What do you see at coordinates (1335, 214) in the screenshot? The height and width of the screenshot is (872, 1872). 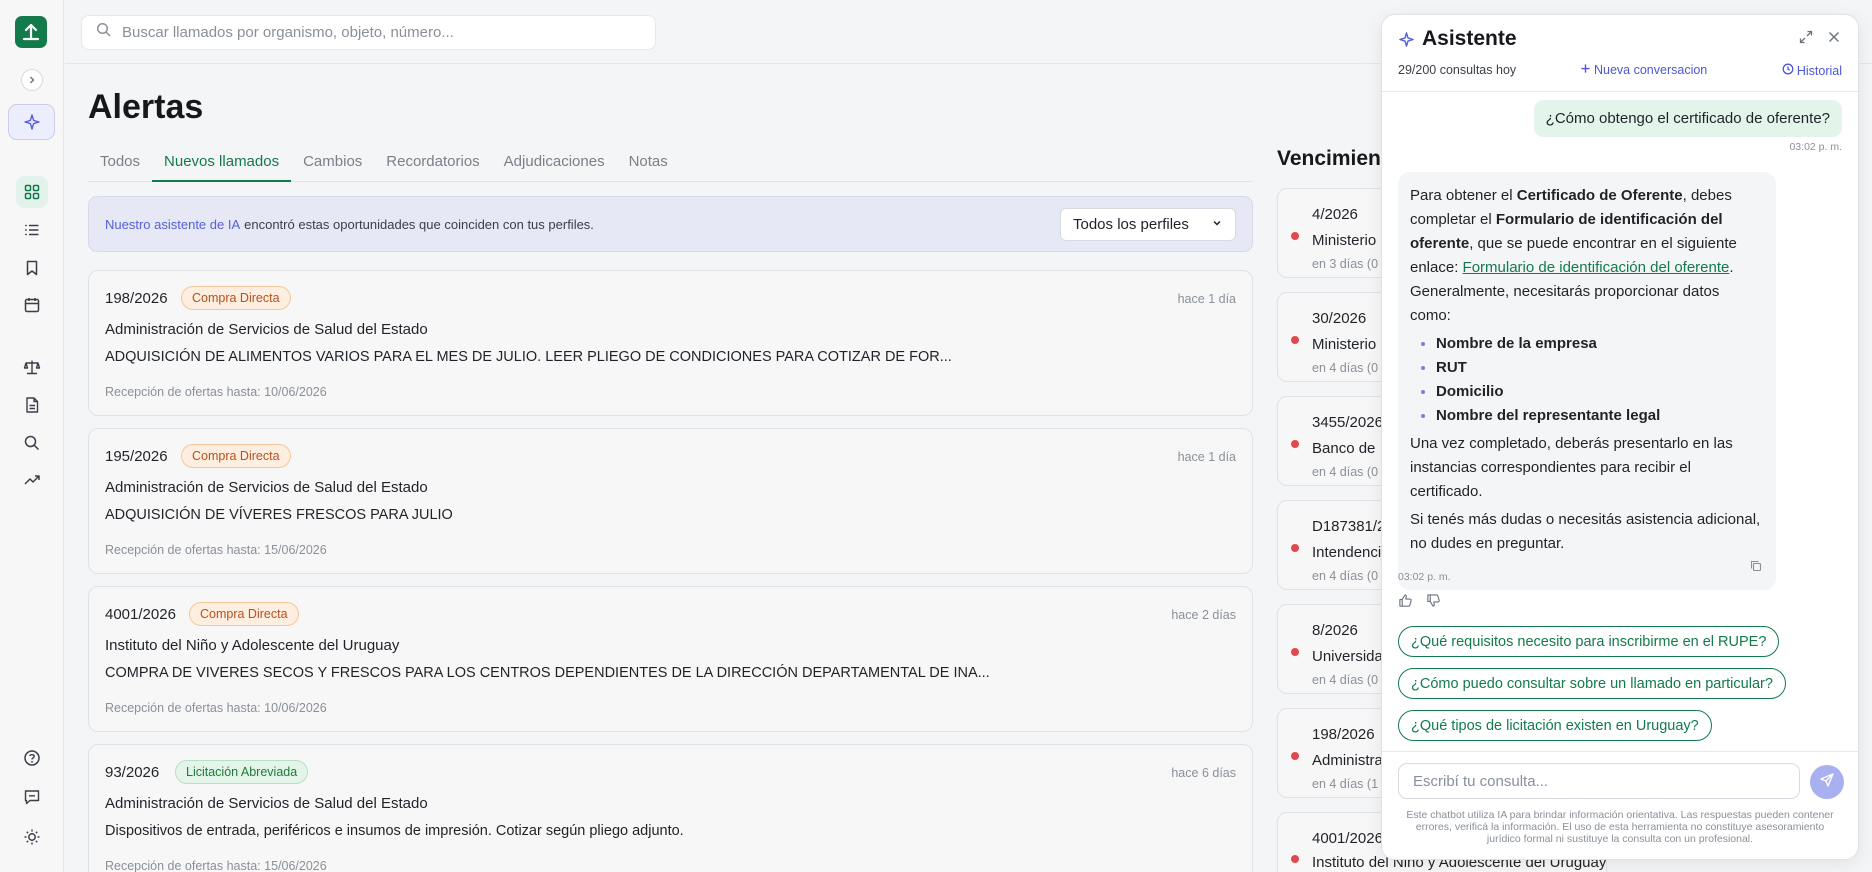 I see `deadline-number: 4/2026` at bounding box center [1335, 214].